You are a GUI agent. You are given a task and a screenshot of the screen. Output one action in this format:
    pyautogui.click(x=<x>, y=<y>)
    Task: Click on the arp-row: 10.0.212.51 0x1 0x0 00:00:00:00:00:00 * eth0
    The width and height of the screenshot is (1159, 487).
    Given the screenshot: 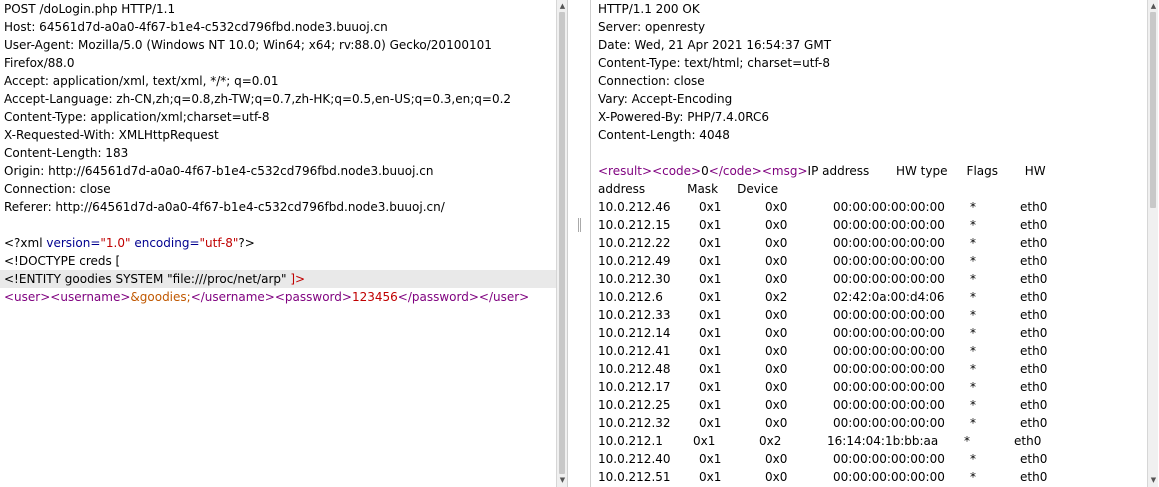 What is the action you would take?
    pyautogui.click(x=868, y=477)
    